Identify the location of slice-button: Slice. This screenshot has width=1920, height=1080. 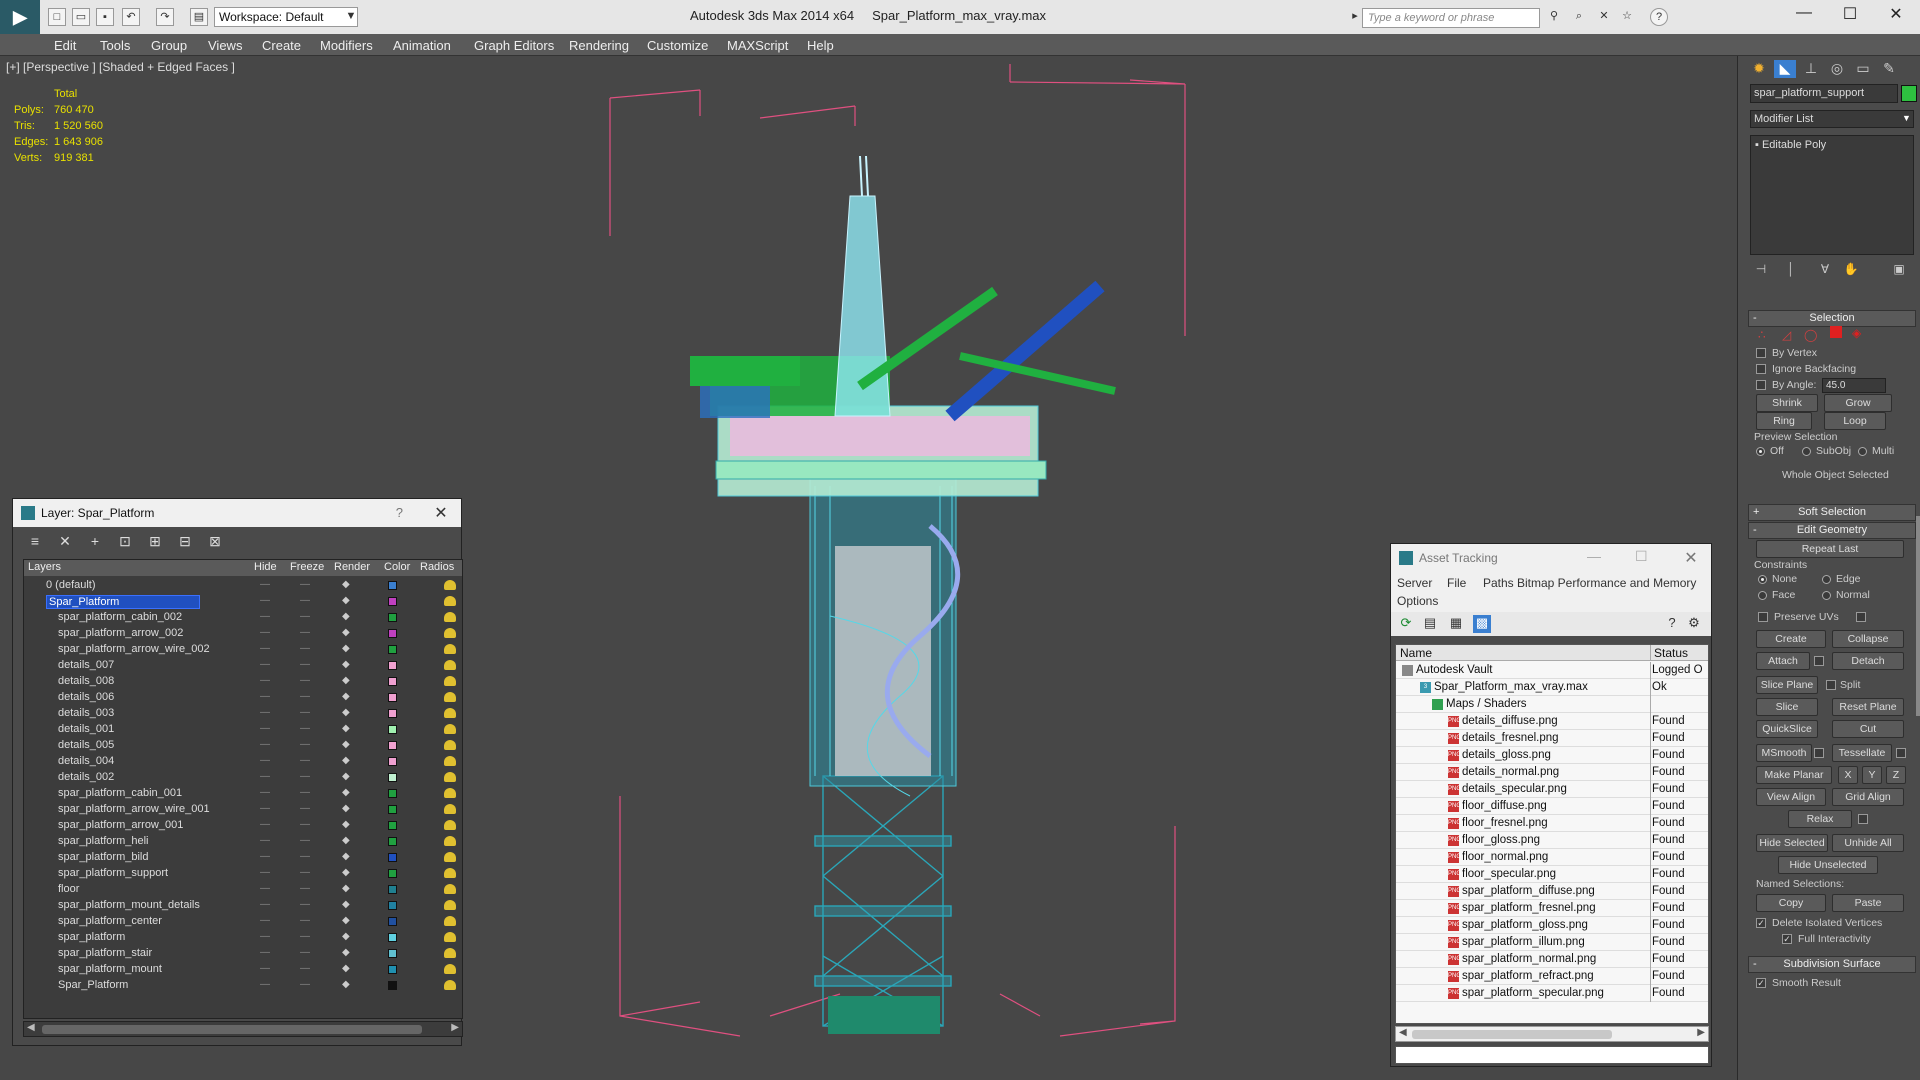
(1787, 707).